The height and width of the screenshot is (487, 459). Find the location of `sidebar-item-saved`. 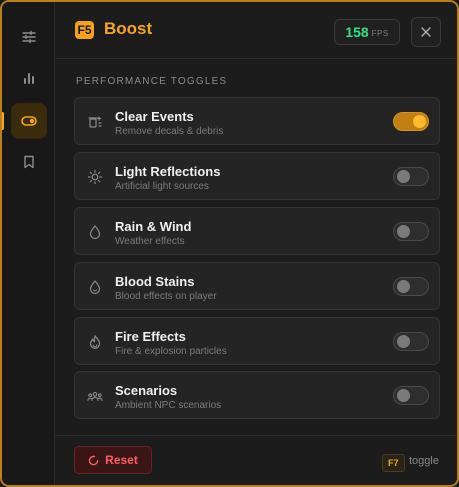

sidebar-item-saved is located at coordinates (29, 162).